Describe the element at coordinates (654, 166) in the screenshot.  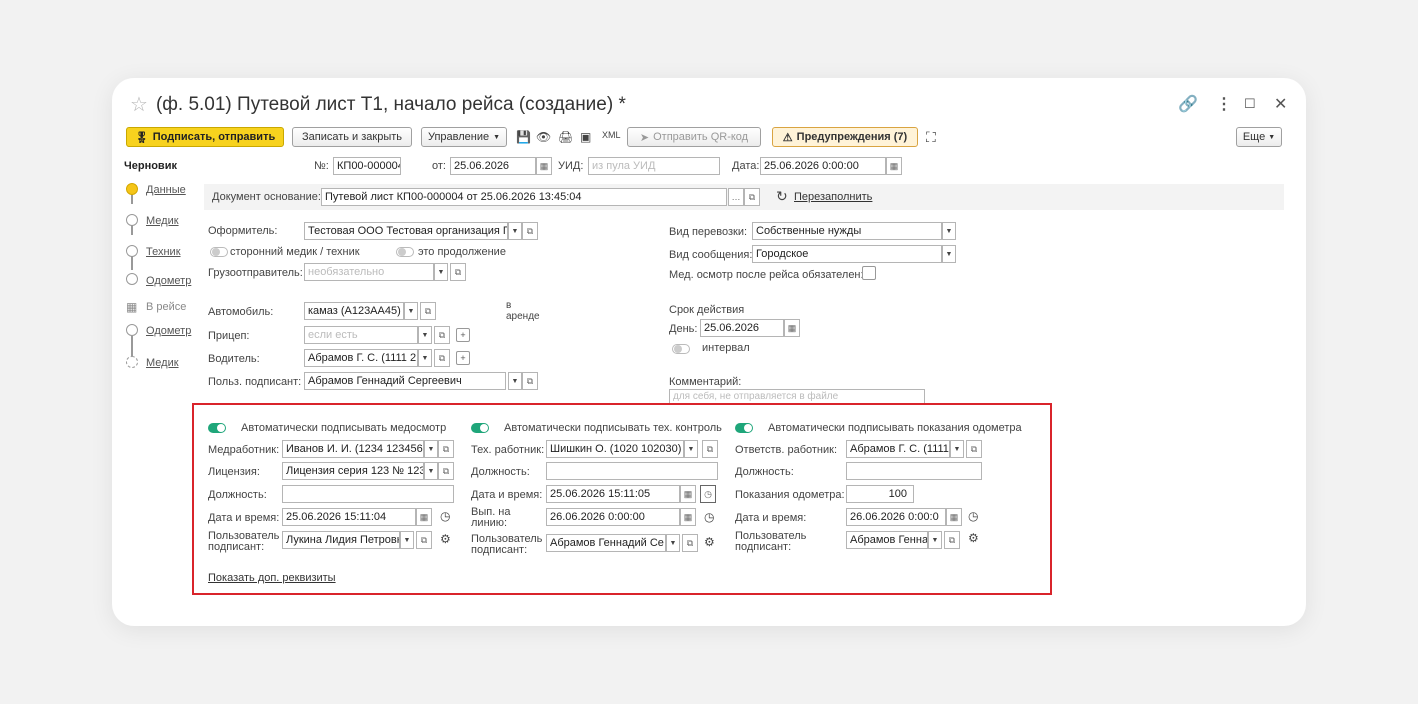
I see `uid-field: из пула УИД` at that location.